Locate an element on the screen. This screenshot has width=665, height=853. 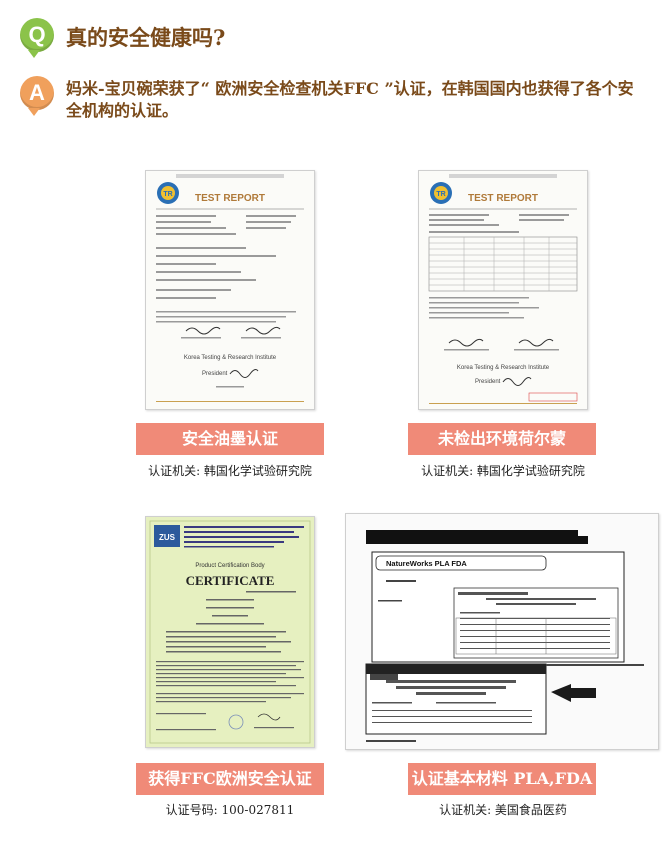
label-no-hormone: 未检出环境荷尔蒙 is located at coordinates (502, 439).